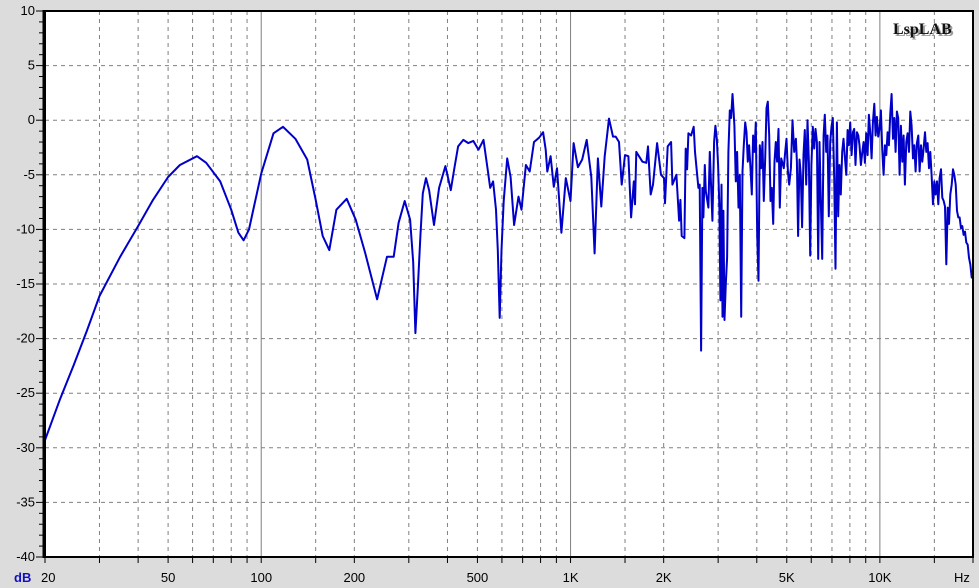  I want to click on x-tick-label: 1K, so click(571, 577).